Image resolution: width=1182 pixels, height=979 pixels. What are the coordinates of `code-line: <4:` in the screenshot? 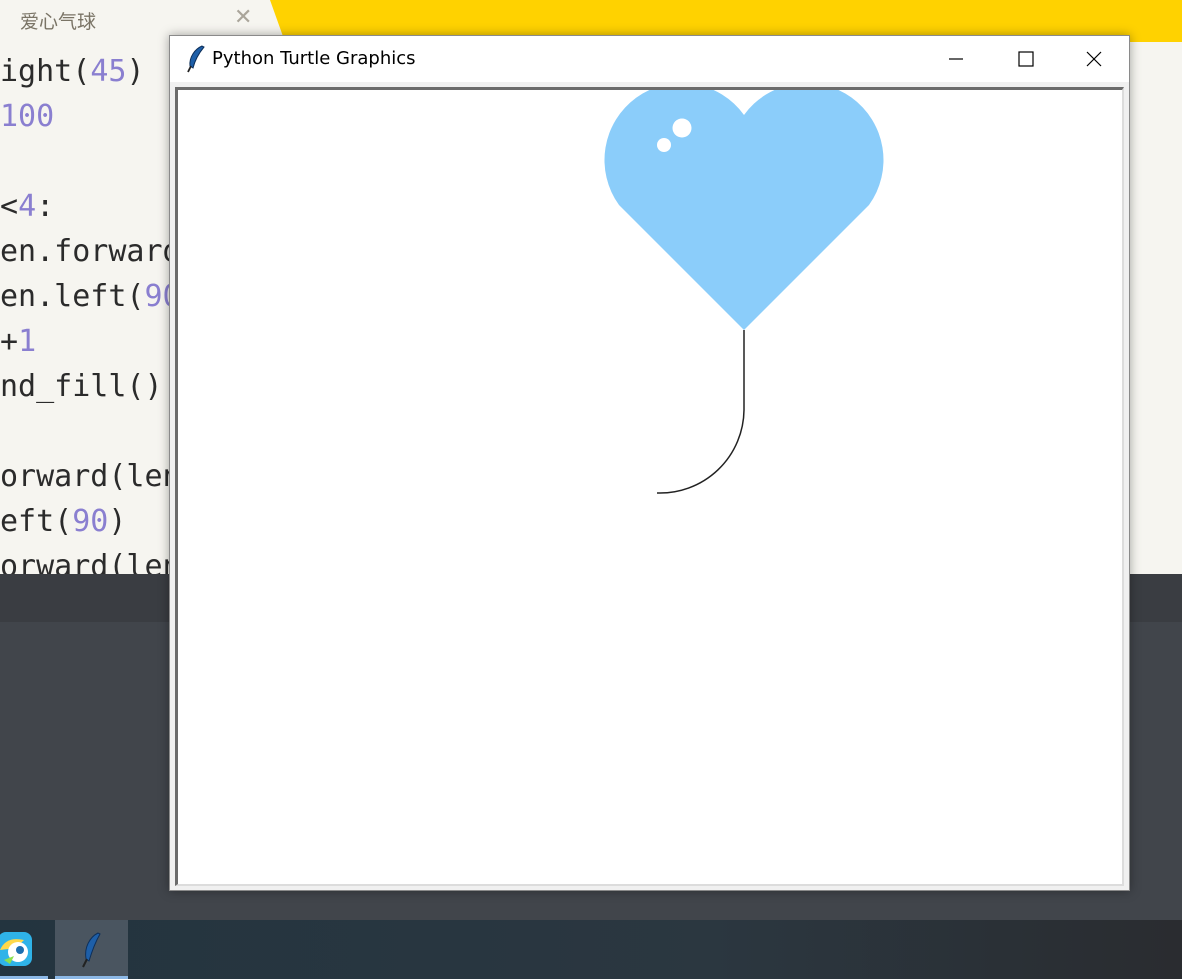 It's located at (27, 206).